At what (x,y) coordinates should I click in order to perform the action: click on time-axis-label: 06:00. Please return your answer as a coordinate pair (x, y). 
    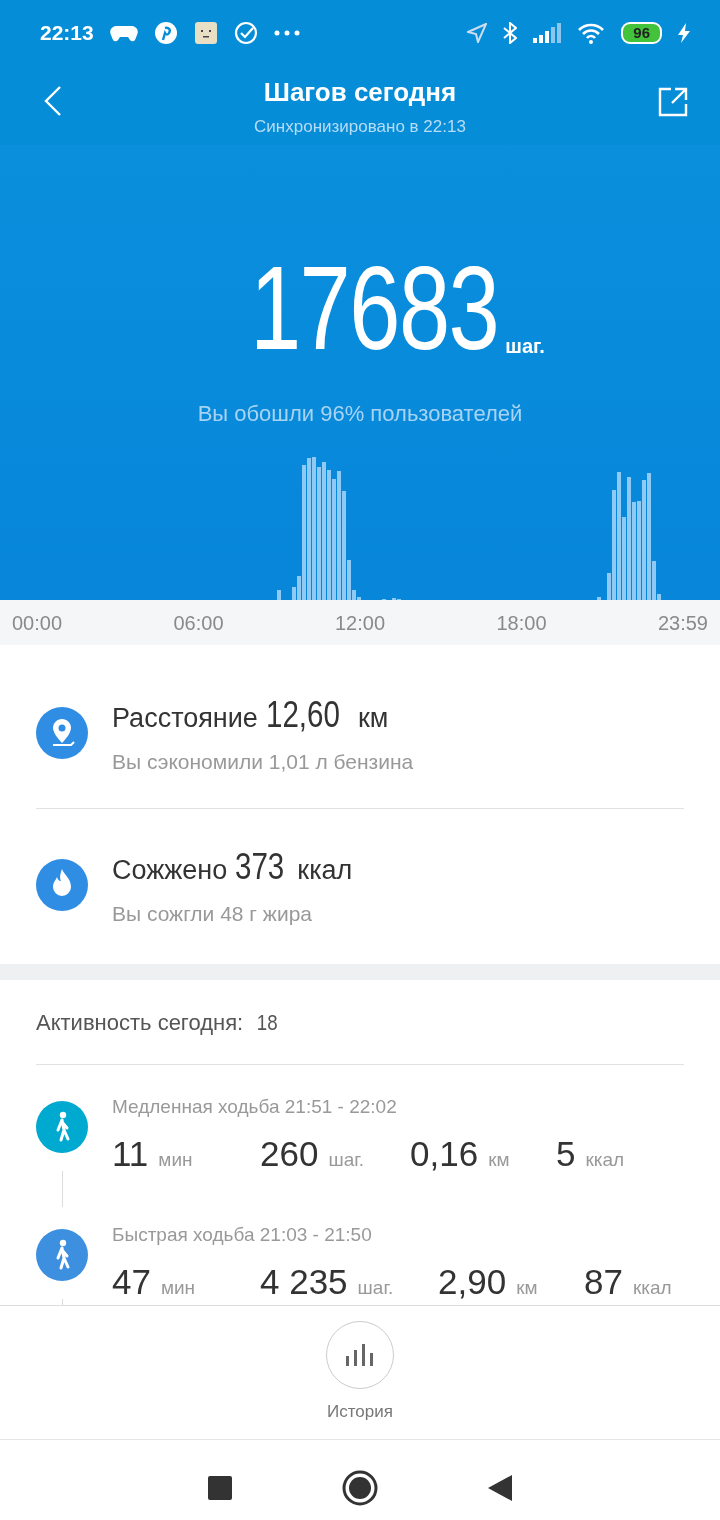
    Looking at the image, I should click on (198, 623).